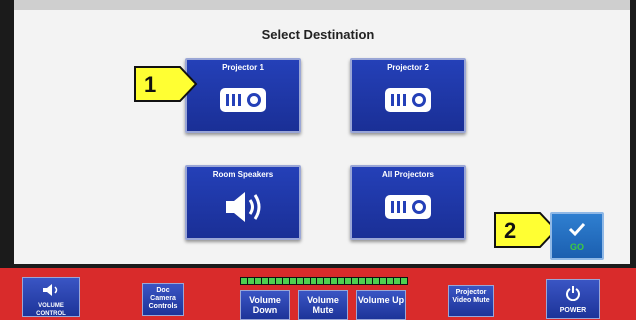  I want to click on volume-up-label: Volume Up, so click(381, 300).